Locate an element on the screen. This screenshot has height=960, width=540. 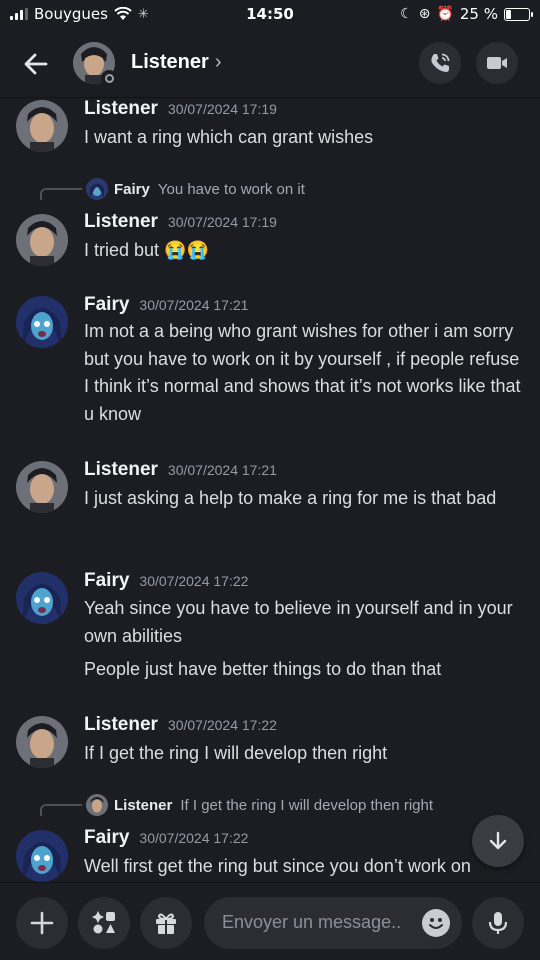
arrow-left-icon is located at coordinates (36, 64).